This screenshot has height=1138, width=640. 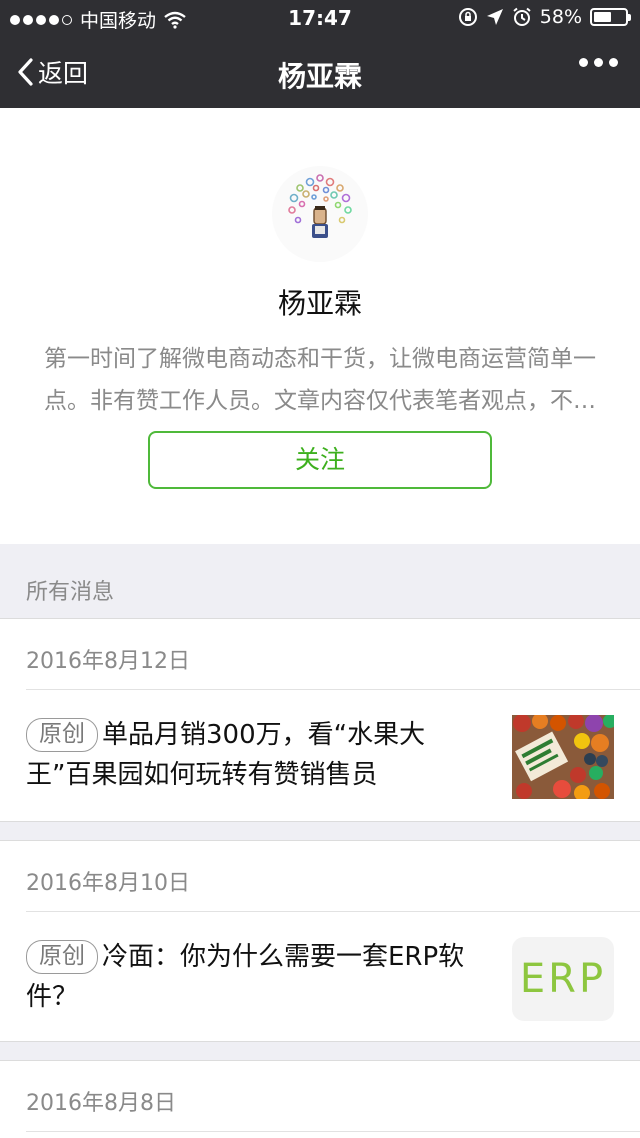 What do you see at coordinates (560, 17) in the screenshot?
I see `battery-percent: 58%` at bounding box center [560, 17].